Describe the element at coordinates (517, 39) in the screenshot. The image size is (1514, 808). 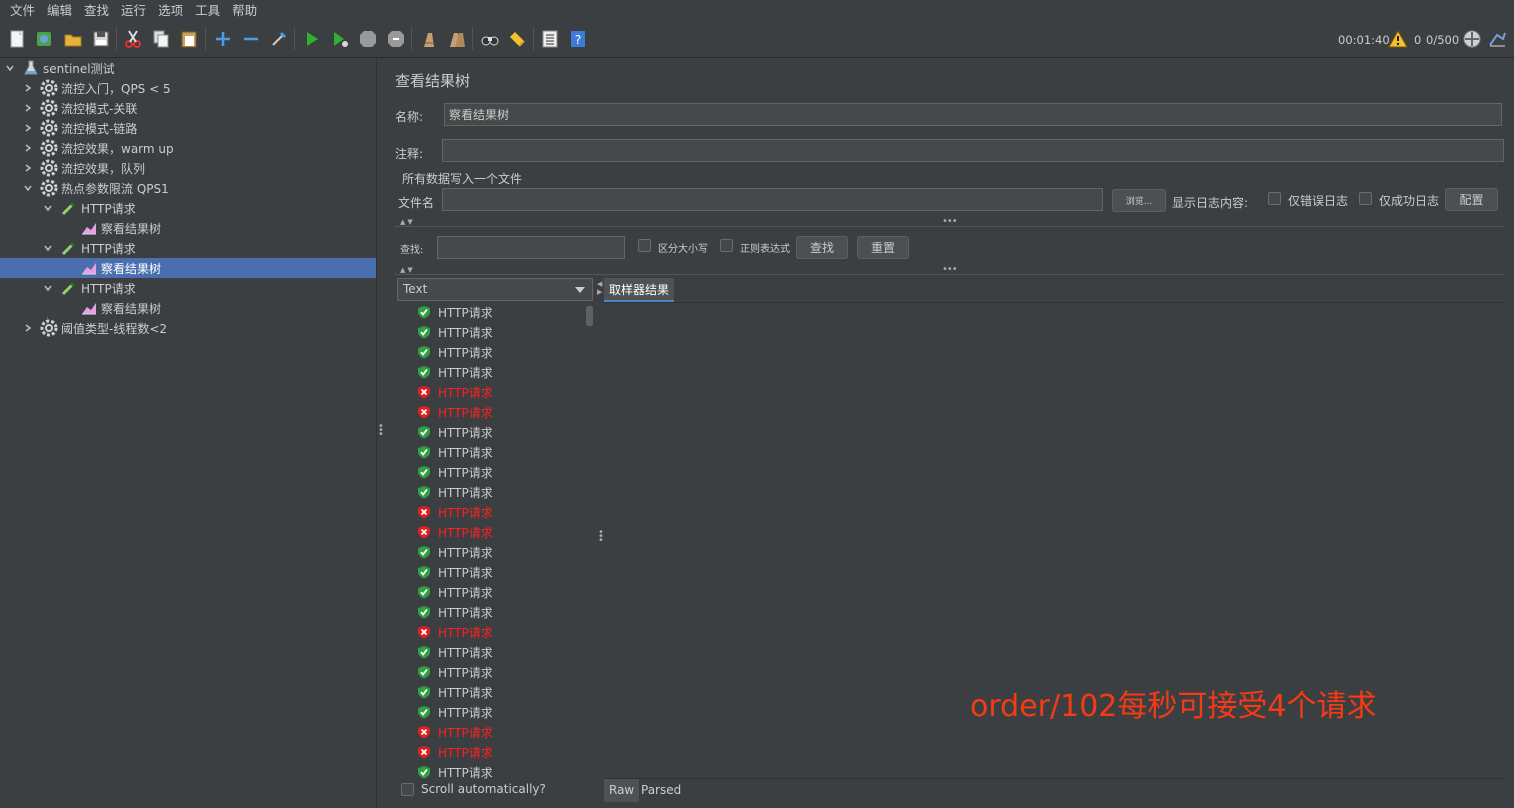
I see `reset-search-icon` at that location.